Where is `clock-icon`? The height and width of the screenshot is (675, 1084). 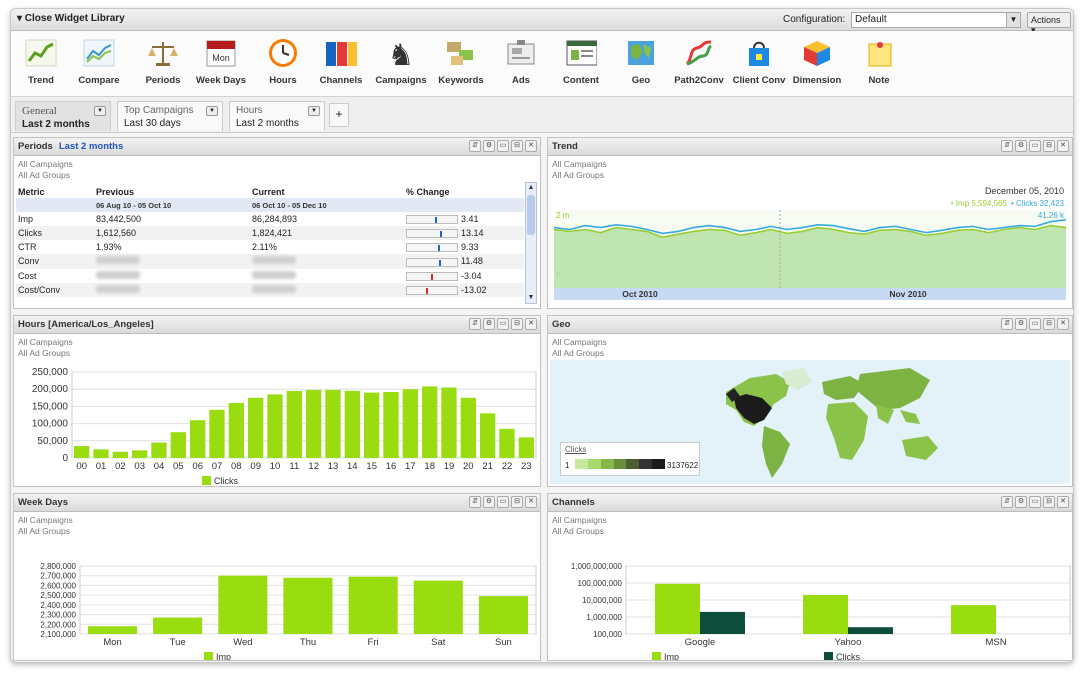
clock-icon is located at coordinates (283, 53).